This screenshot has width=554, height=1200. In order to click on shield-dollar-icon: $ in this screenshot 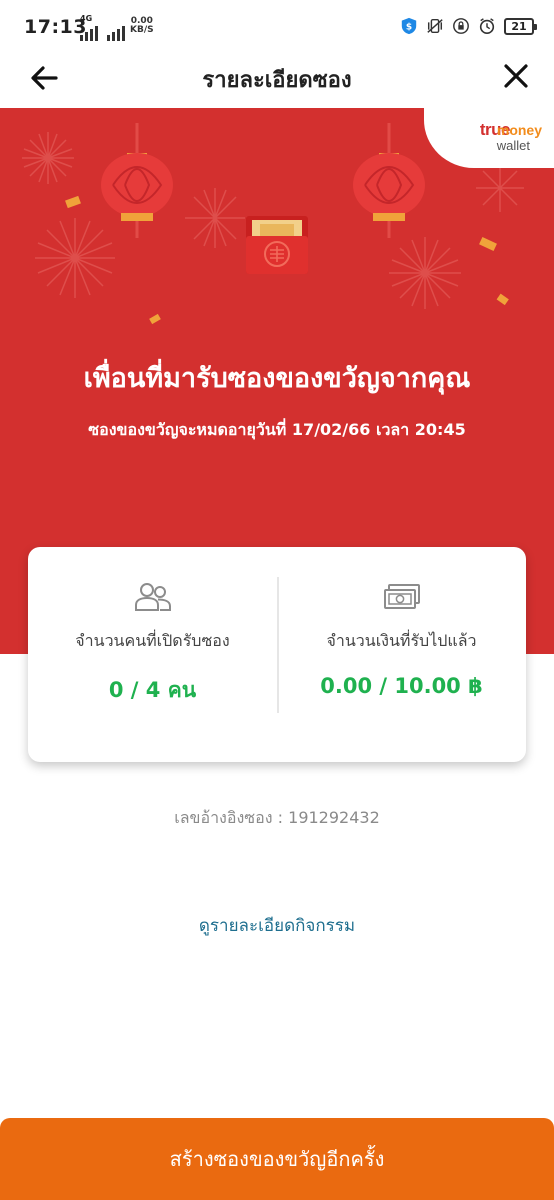, I will do `click(409, 26)`.